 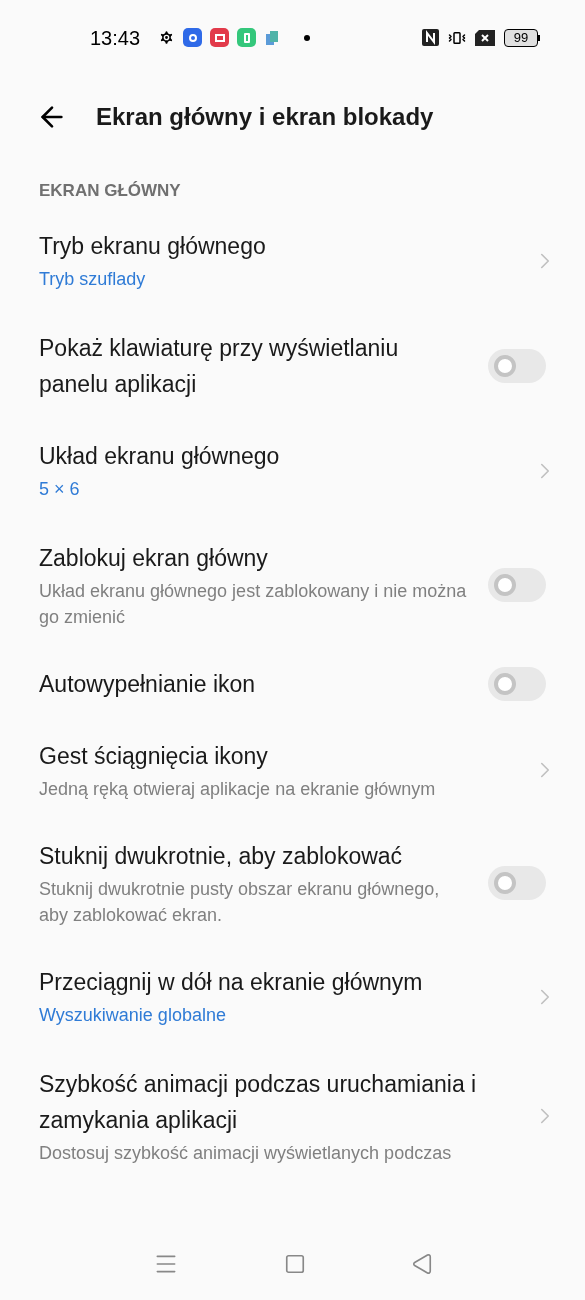 What do you see at coordinates (154, 756) in the screenshot?
I see `item-title: Gest ściągnięcia ikony` at bounding box center [154, 756].